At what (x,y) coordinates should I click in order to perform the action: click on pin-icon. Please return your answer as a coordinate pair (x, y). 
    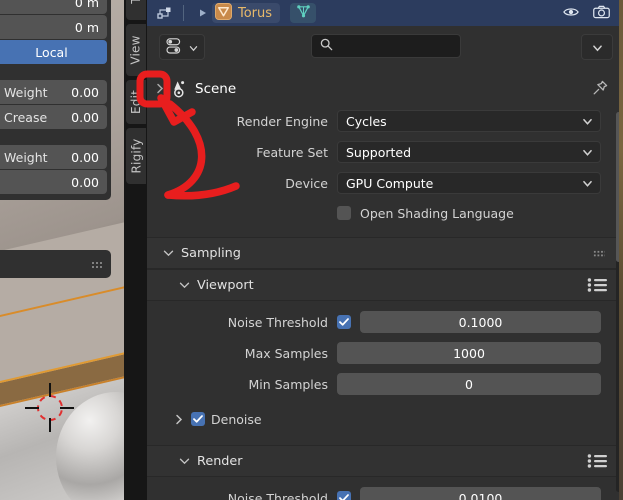
    Looking at the image, I should click on (600, 88).